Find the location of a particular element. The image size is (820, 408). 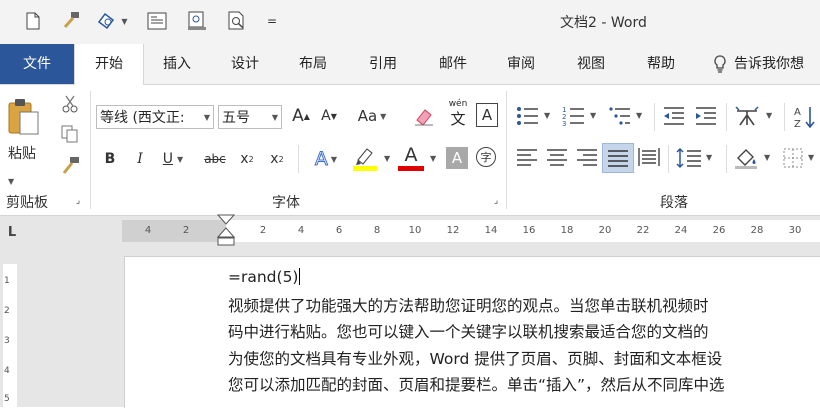

font-size-value: 五号 is located at coordinates (236, 118).